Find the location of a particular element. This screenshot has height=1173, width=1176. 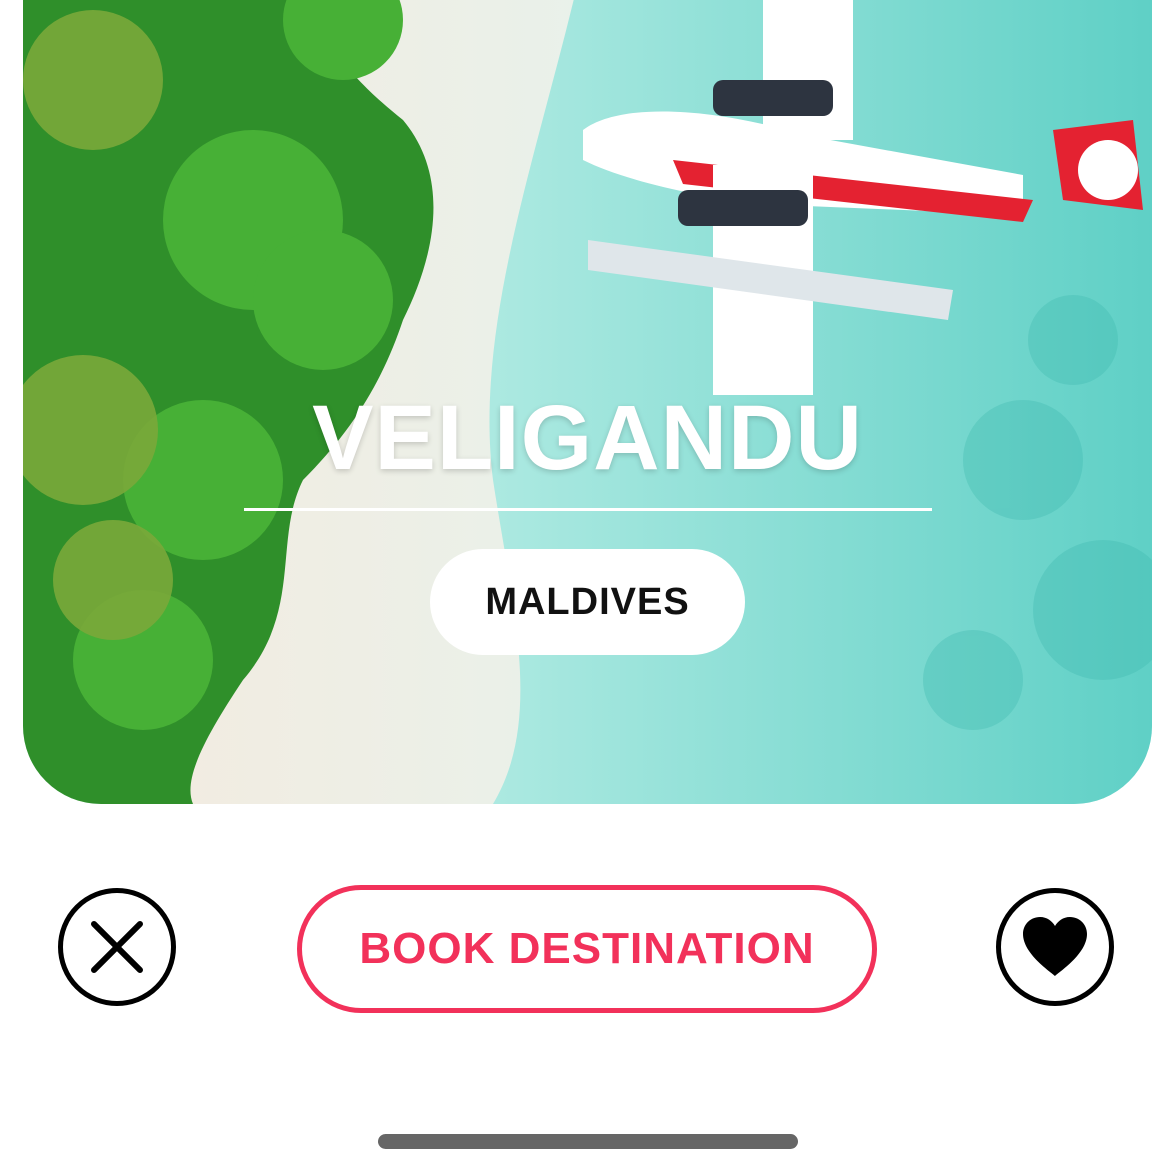

country-badge: MALDIVES is located at coordinates (587, 602).